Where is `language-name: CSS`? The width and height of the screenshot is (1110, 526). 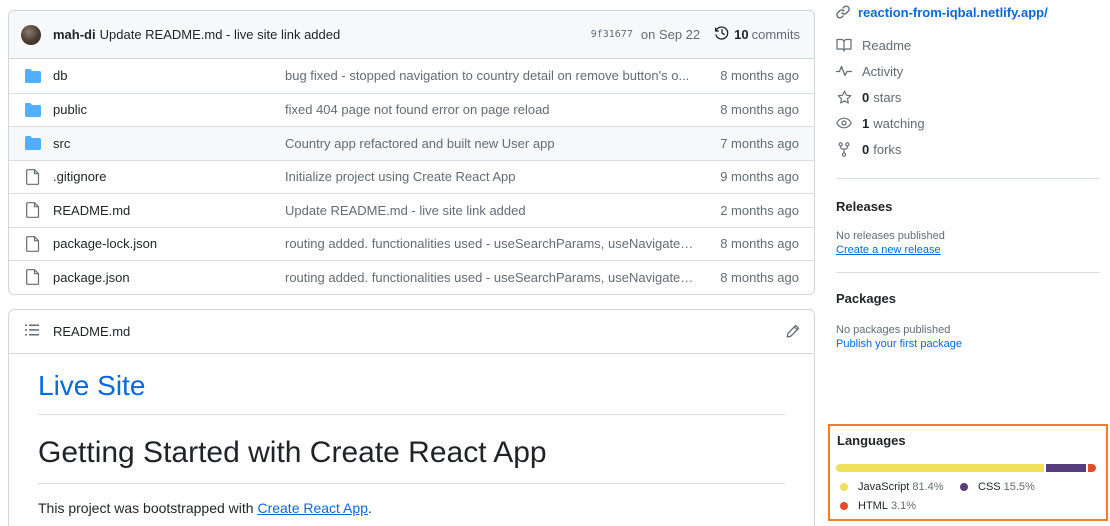 language-name: CSS is located at coordinates (989, 487).